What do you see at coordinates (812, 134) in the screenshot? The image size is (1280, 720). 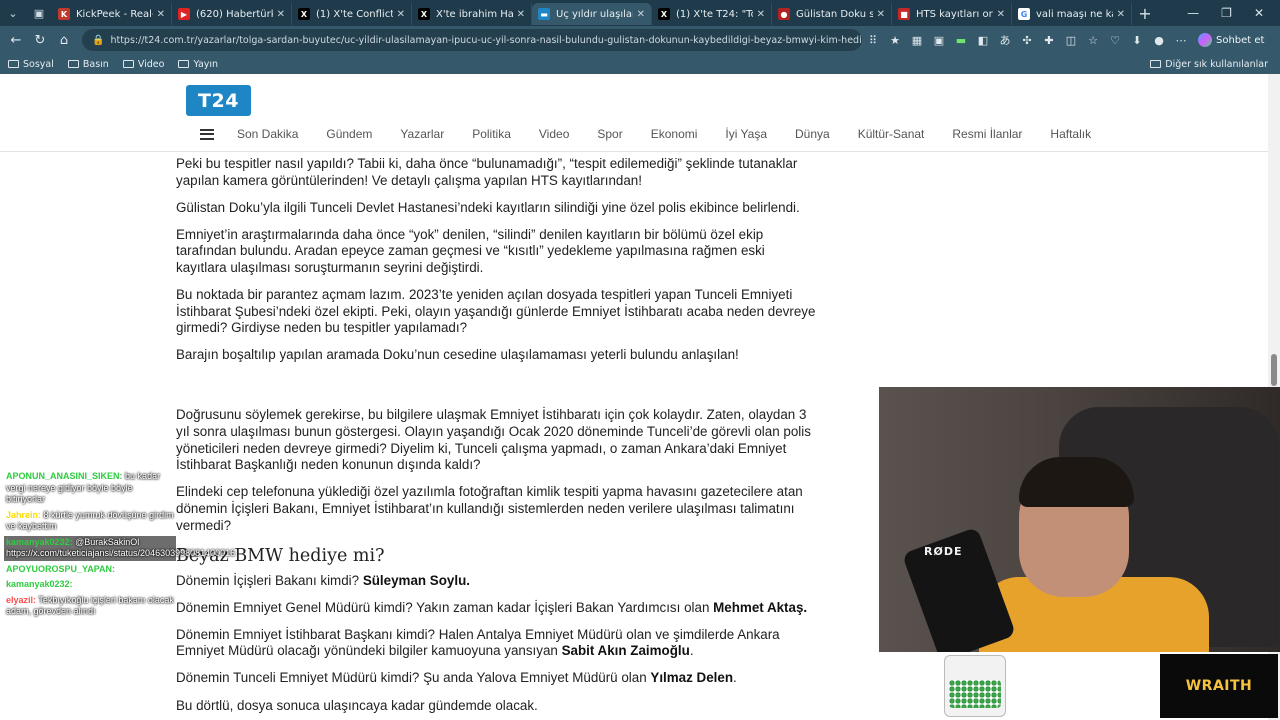 I see `nav-dunya: Dünya` at bounding box center [812, 134].